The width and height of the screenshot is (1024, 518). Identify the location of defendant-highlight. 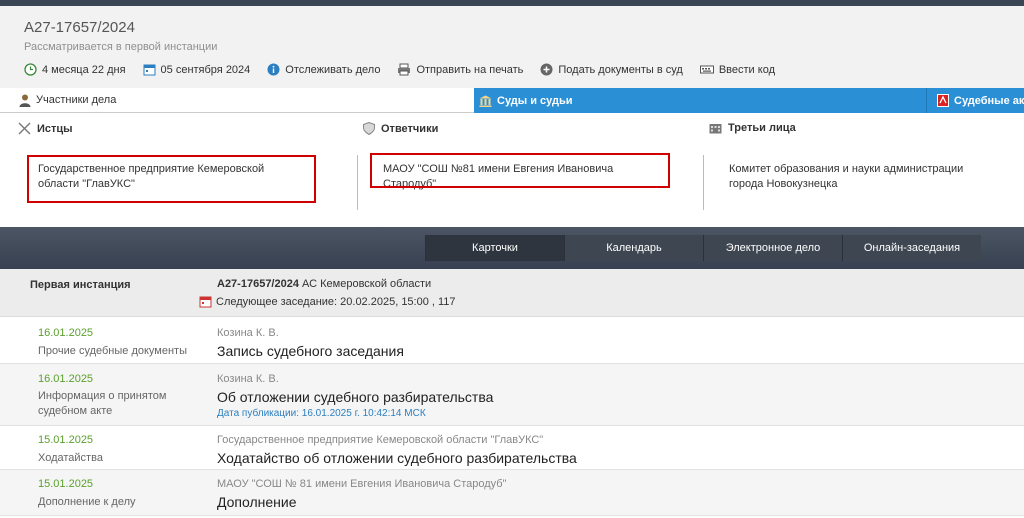
(520, 170).